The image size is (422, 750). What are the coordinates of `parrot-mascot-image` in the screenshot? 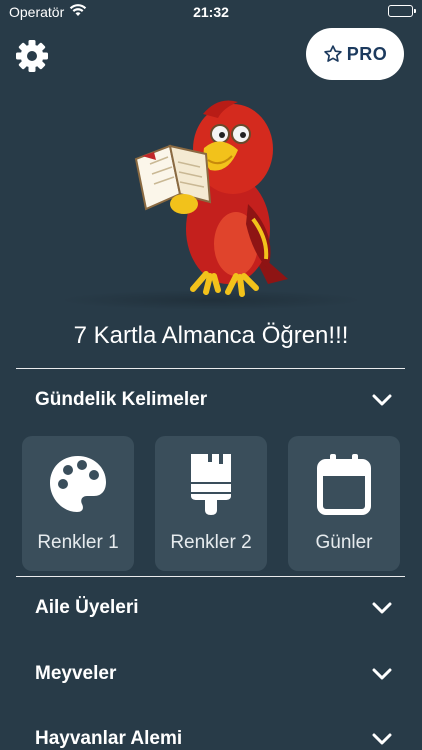 It's located at (211, 198).